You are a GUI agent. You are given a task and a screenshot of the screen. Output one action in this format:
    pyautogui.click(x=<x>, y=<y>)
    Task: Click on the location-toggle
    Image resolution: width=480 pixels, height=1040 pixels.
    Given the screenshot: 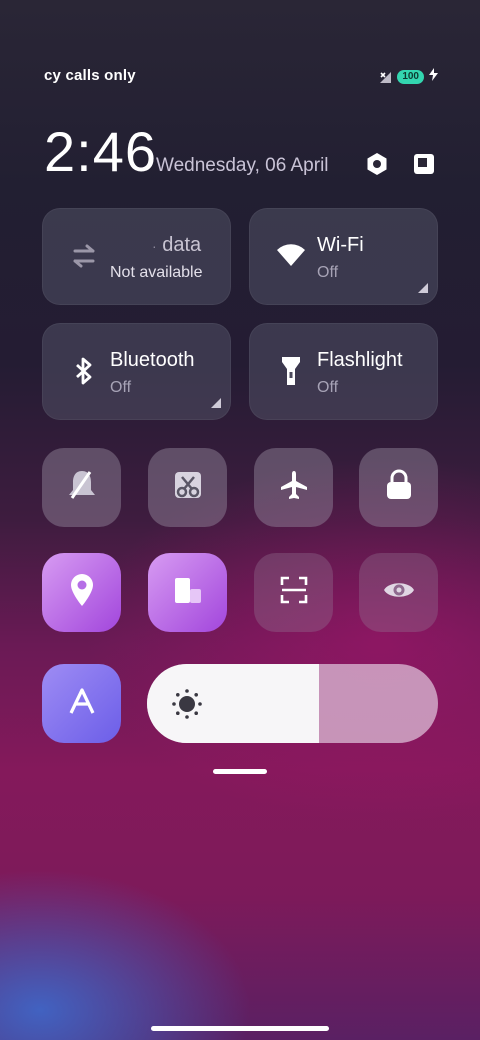 What is the action you would take?
    pyautogui.click(x=81, y=592)
    